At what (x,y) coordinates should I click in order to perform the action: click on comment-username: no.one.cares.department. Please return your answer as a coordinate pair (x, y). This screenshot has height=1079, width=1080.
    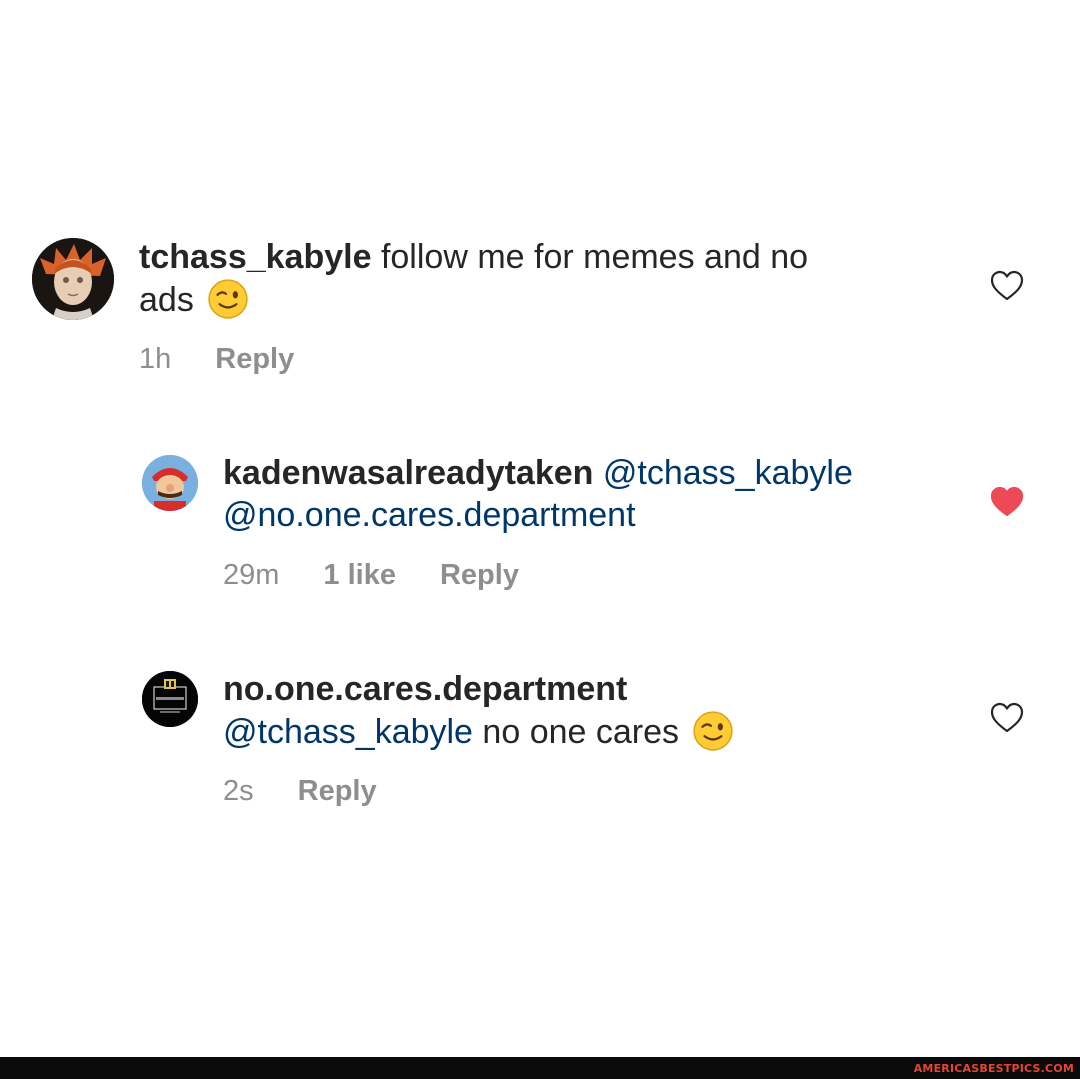
    Looking at the image, I should click on (425, 689).